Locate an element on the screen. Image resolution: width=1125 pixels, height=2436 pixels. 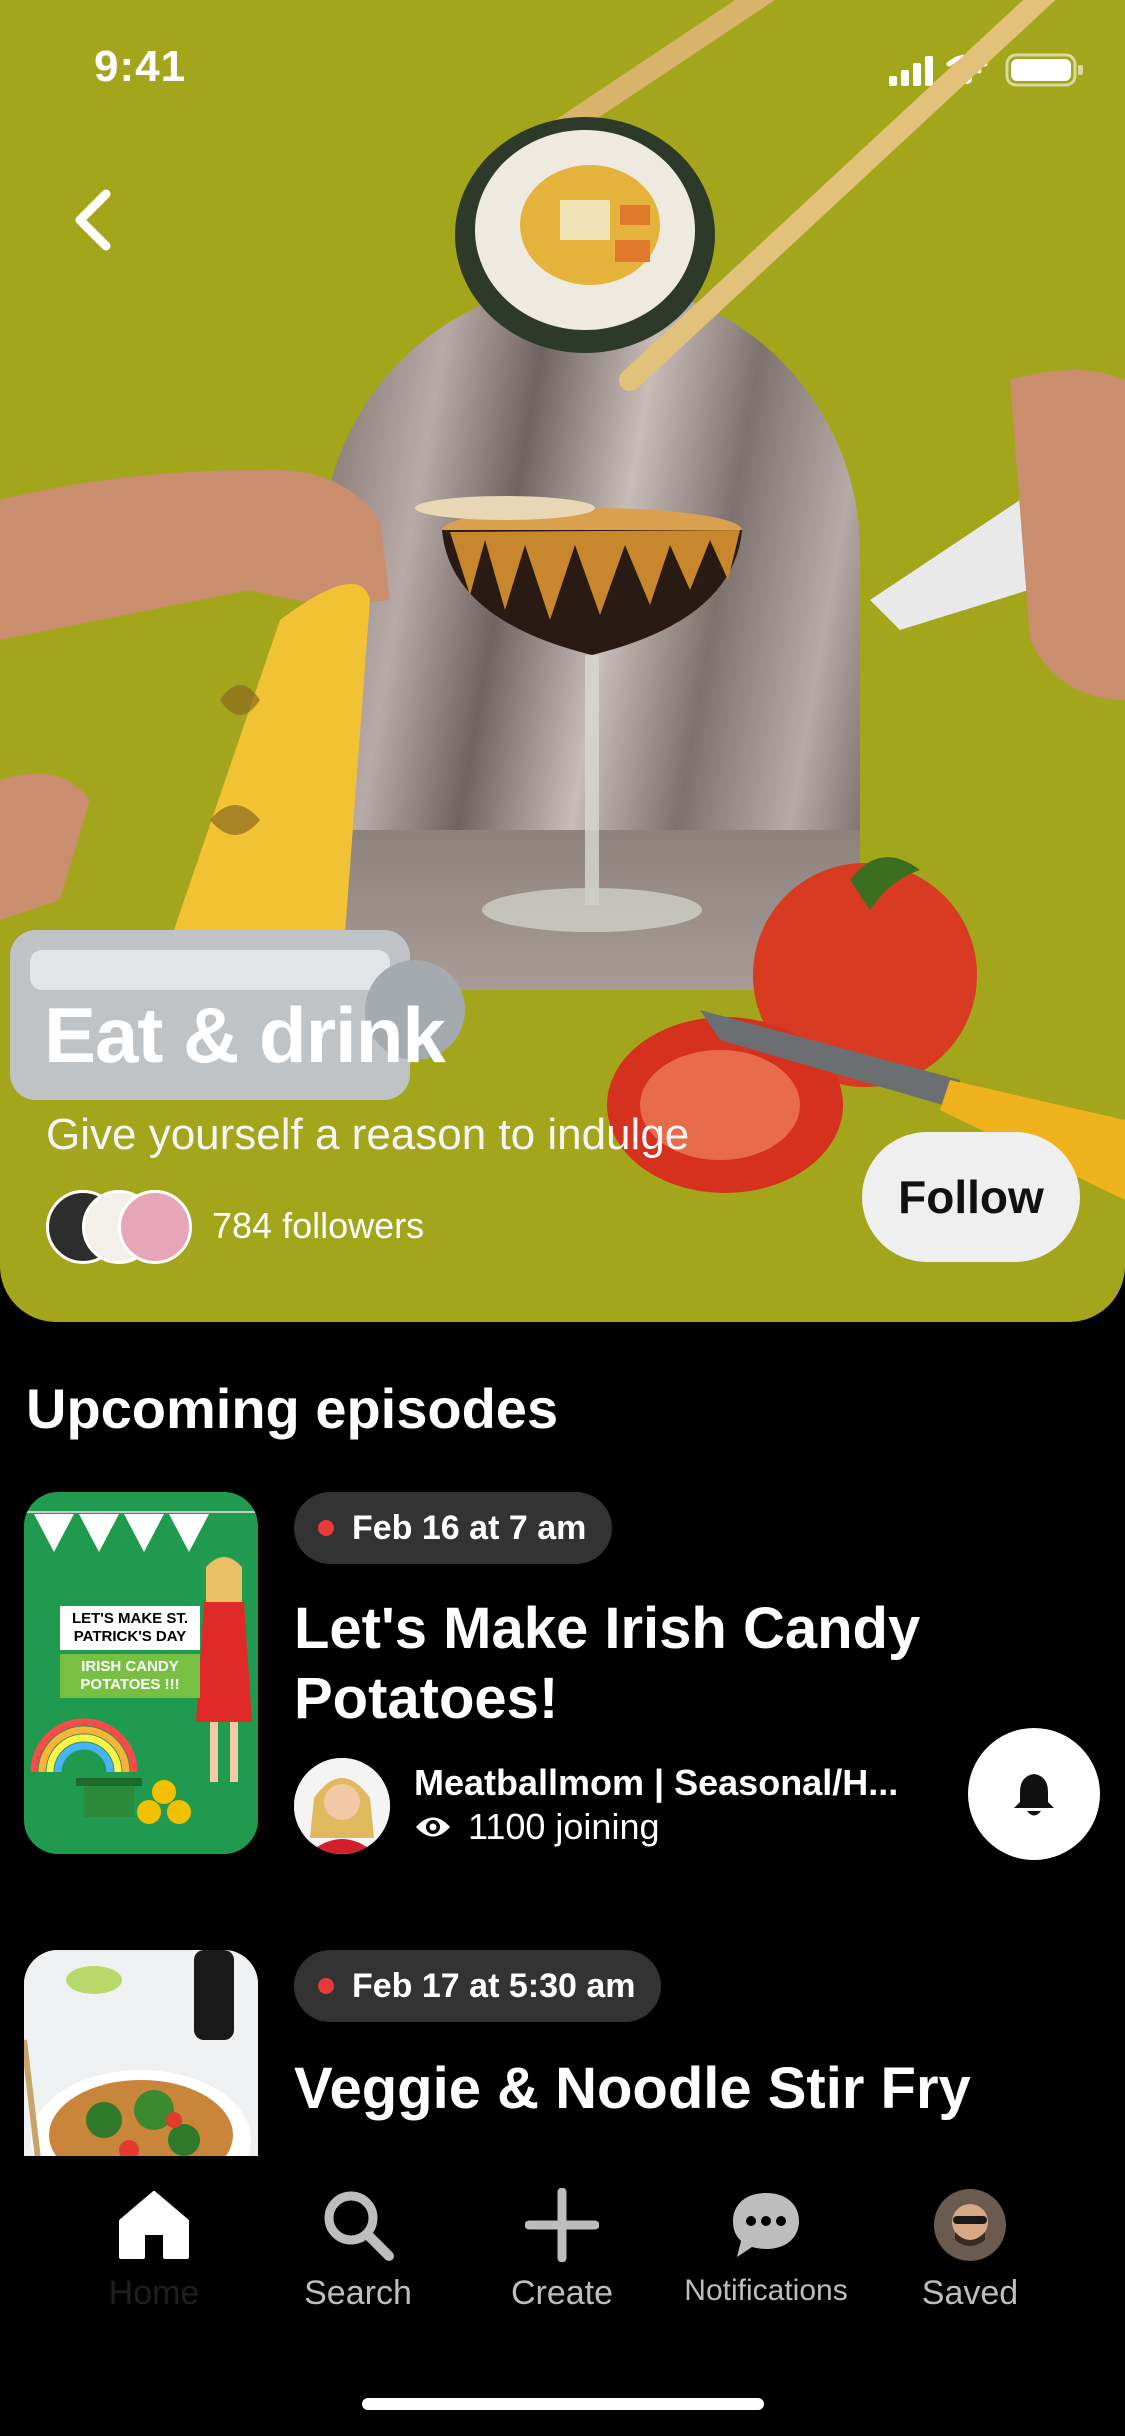
hero-title: Eat & drink is located at coordinates (245, 1035).